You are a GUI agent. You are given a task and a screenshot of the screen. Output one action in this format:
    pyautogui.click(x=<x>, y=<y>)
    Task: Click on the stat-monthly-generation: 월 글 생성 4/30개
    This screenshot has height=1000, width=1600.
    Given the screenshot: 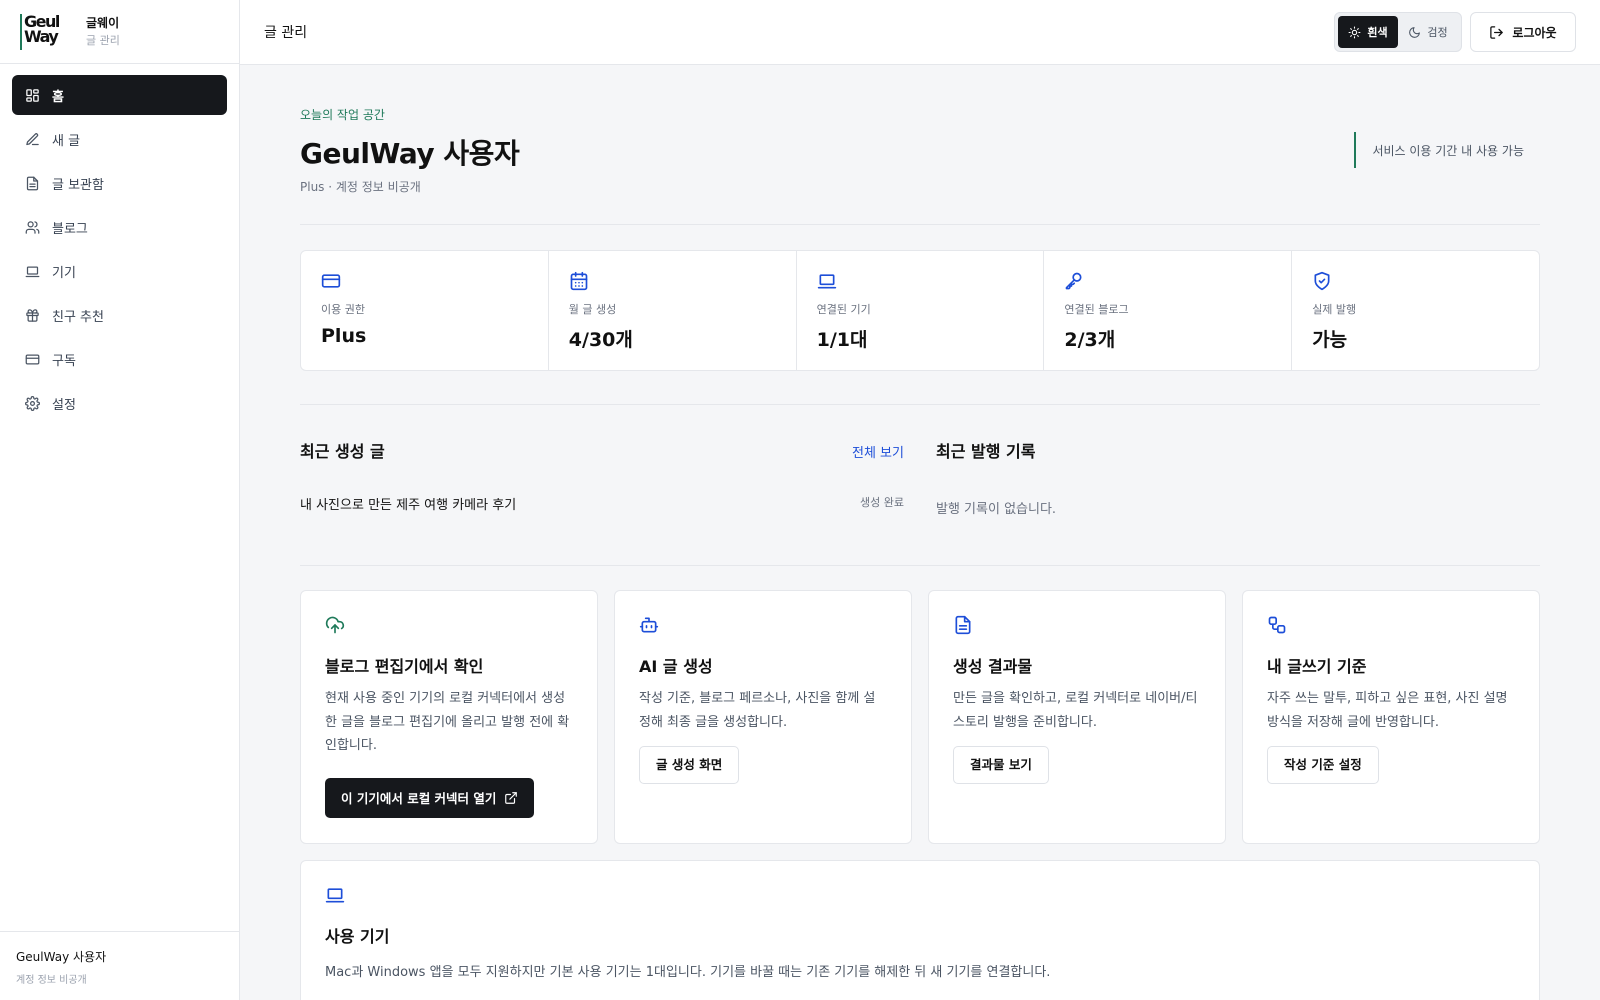 What is the action you would take?
    pyautogui.click(x=673, y=310)
    